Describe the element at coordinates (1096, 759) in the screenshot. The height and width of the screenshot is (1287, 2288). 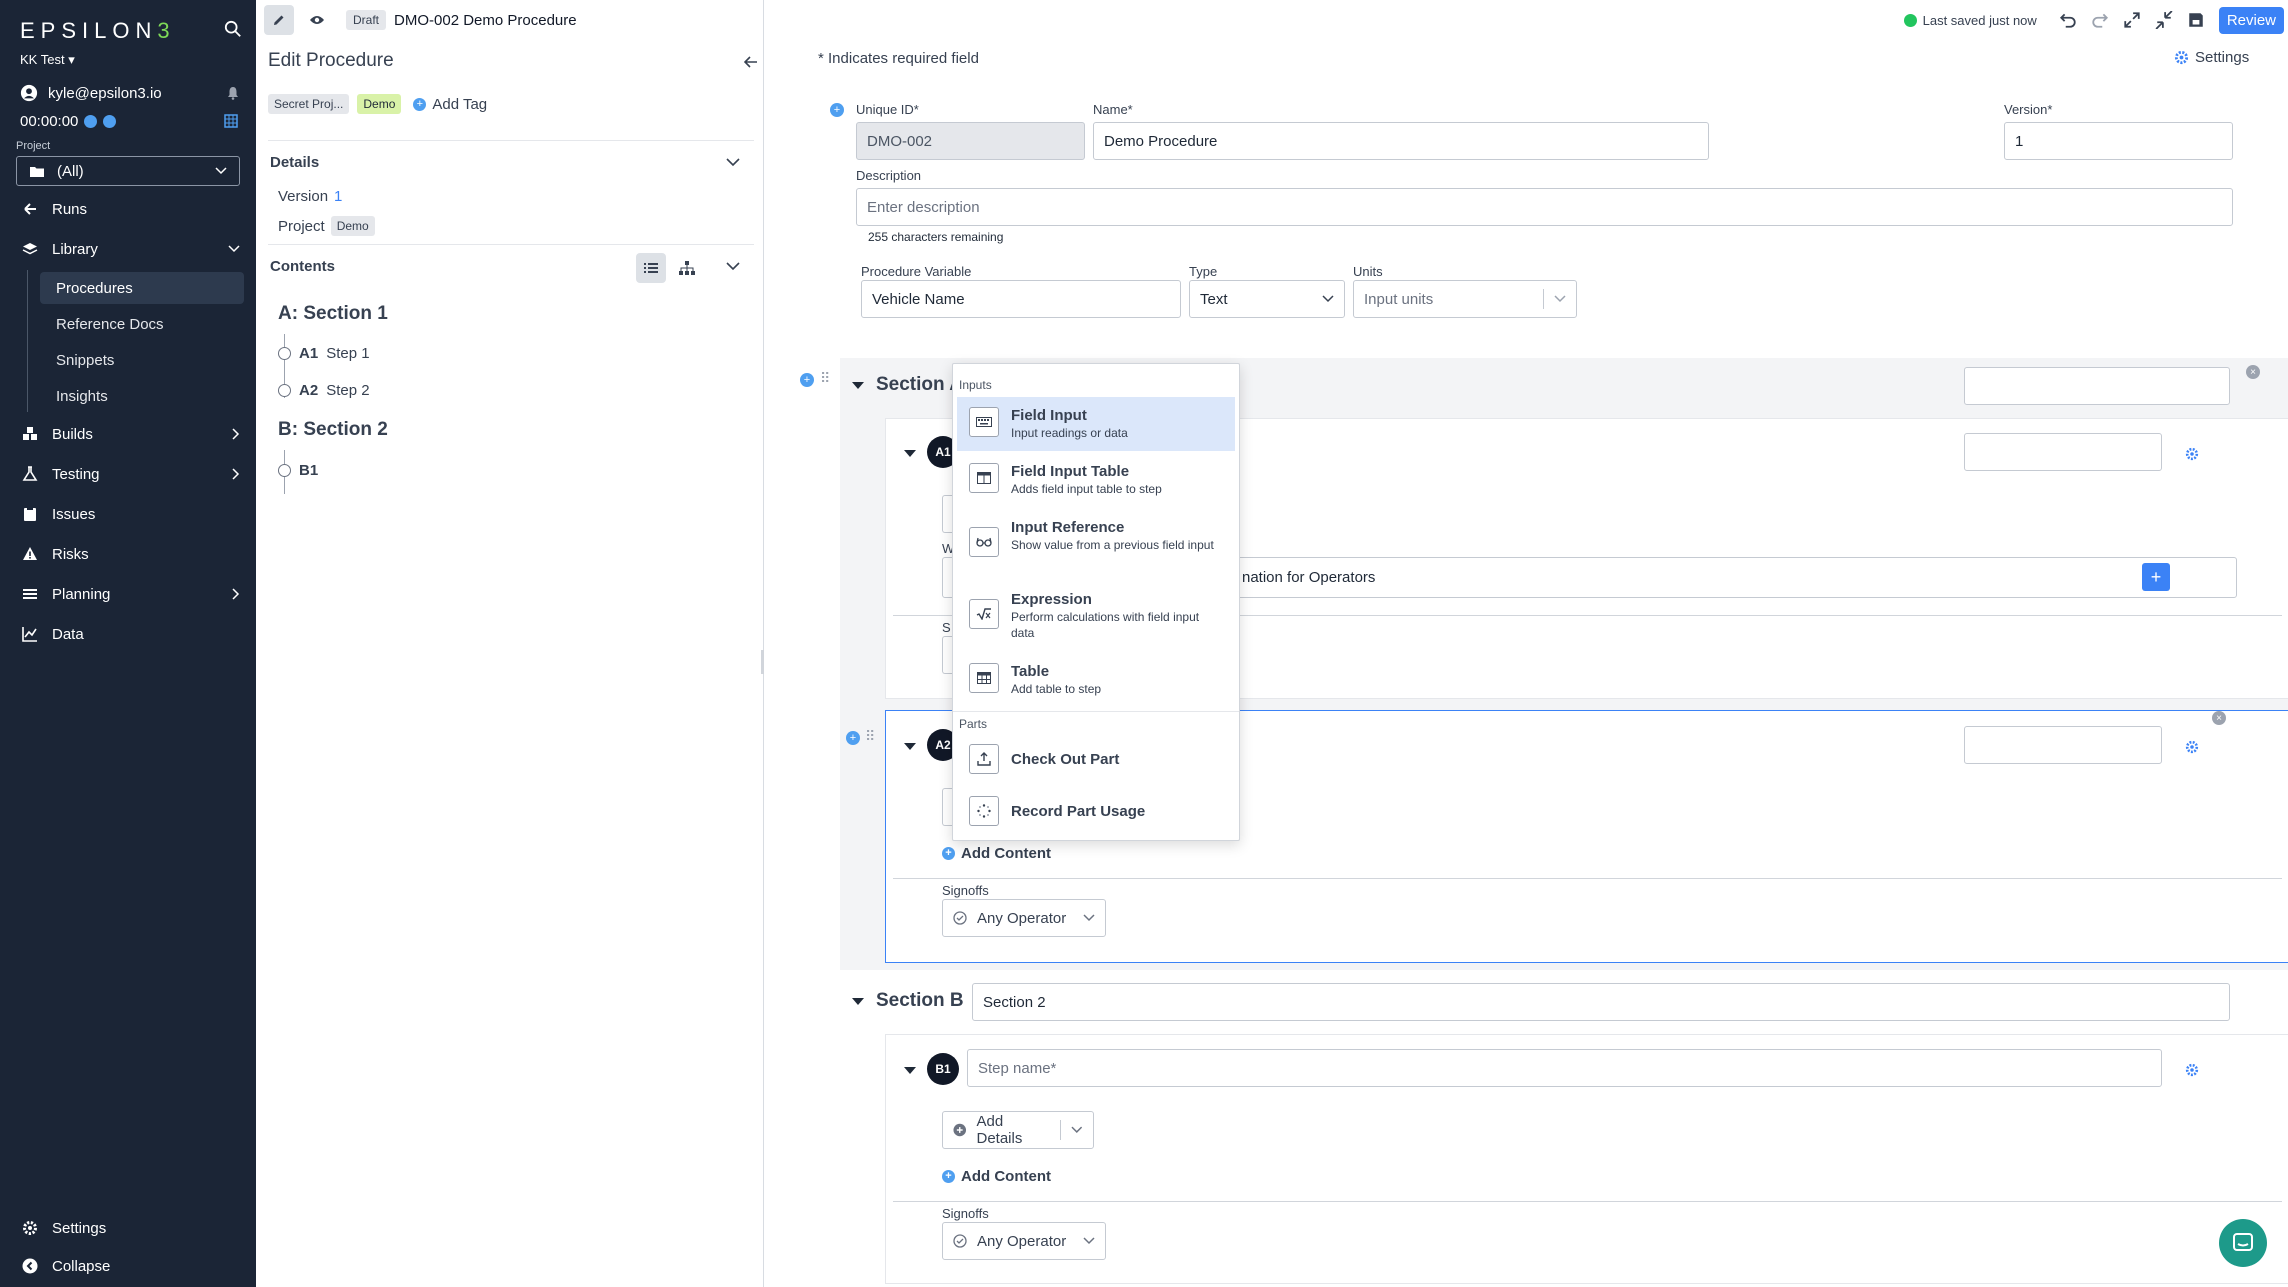
I see `menu-item-check-out-part: Check Out Part` at that location.